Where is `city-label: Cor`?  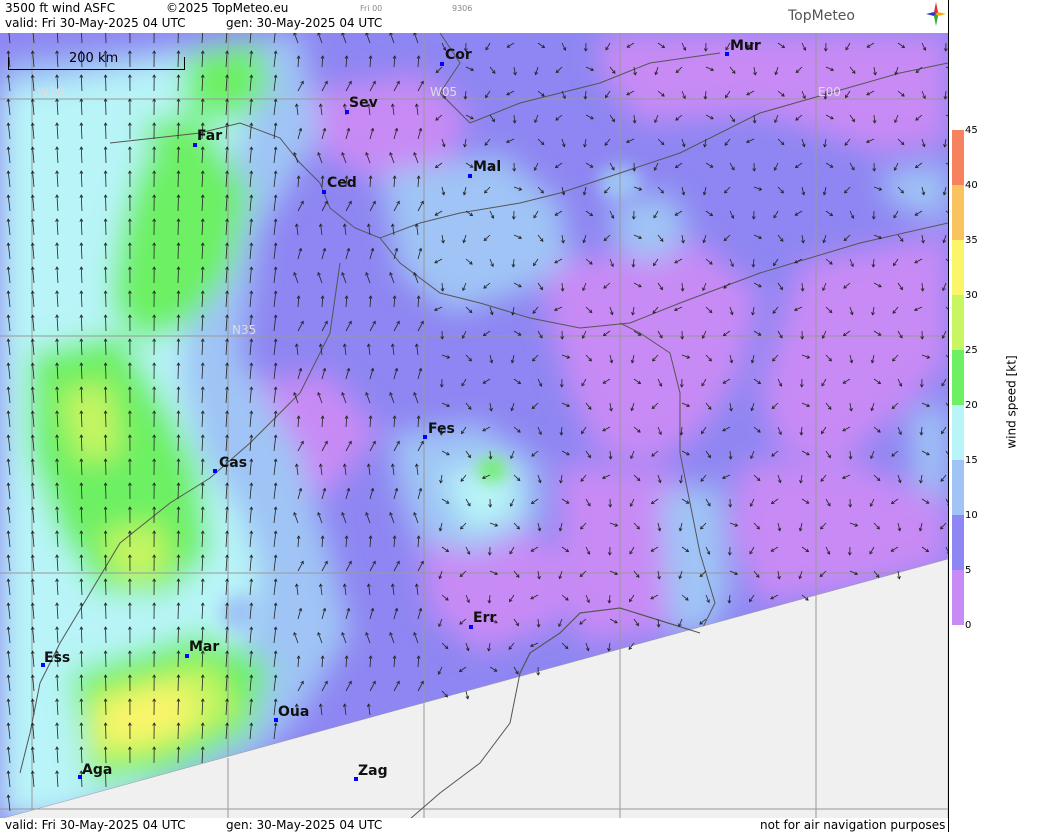 city-label: Cor is located at coordinates (458, 55).